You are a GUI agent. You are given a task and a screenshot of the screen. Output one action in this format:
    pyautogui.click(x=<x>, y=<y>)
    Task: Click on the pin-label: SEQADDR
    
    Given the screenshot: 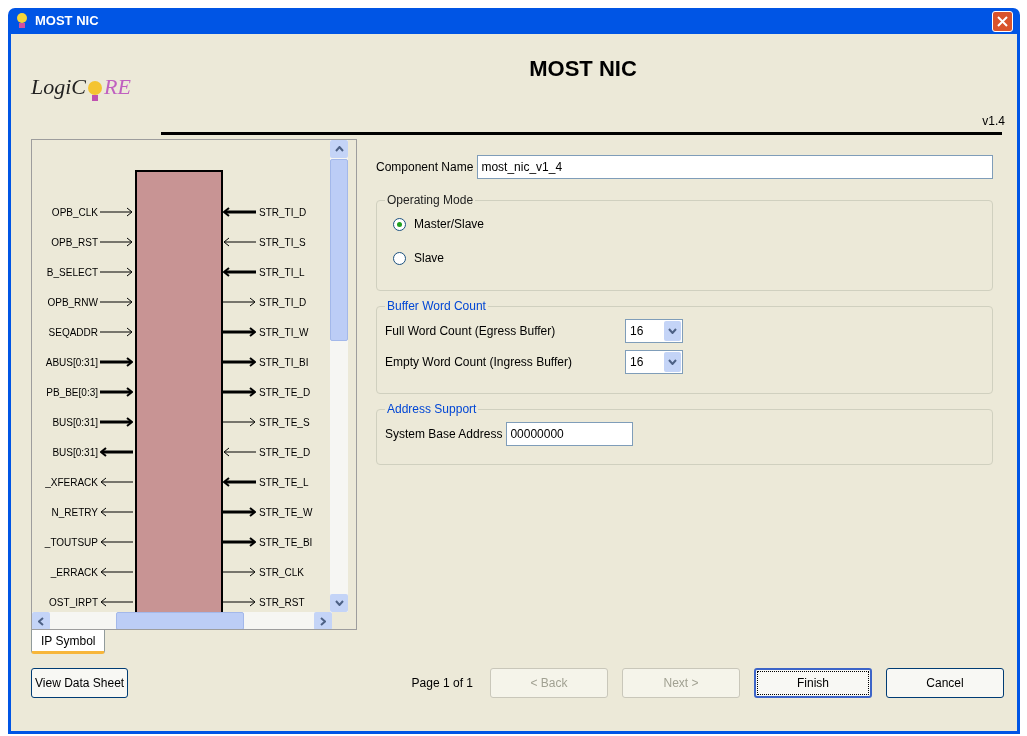 What is the action you would take?
    pyautogui.click(x=73, y=332)
    